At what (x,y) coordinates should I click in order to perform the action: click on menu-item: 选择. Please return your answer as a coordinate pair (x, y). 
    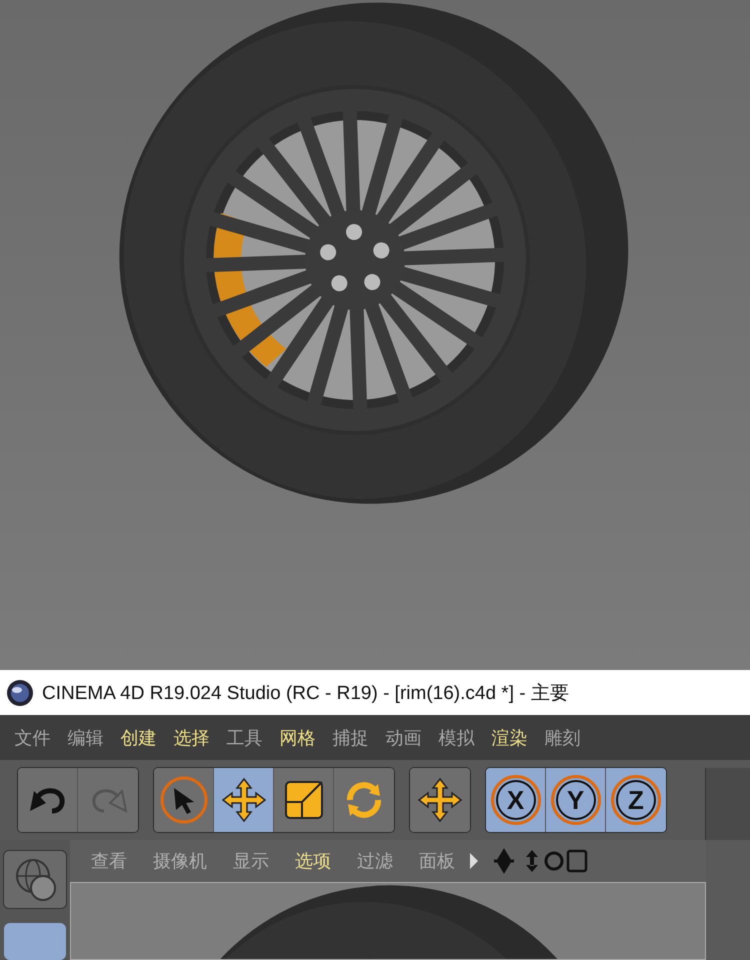
    Looking at the image, I should click on (191, 738).